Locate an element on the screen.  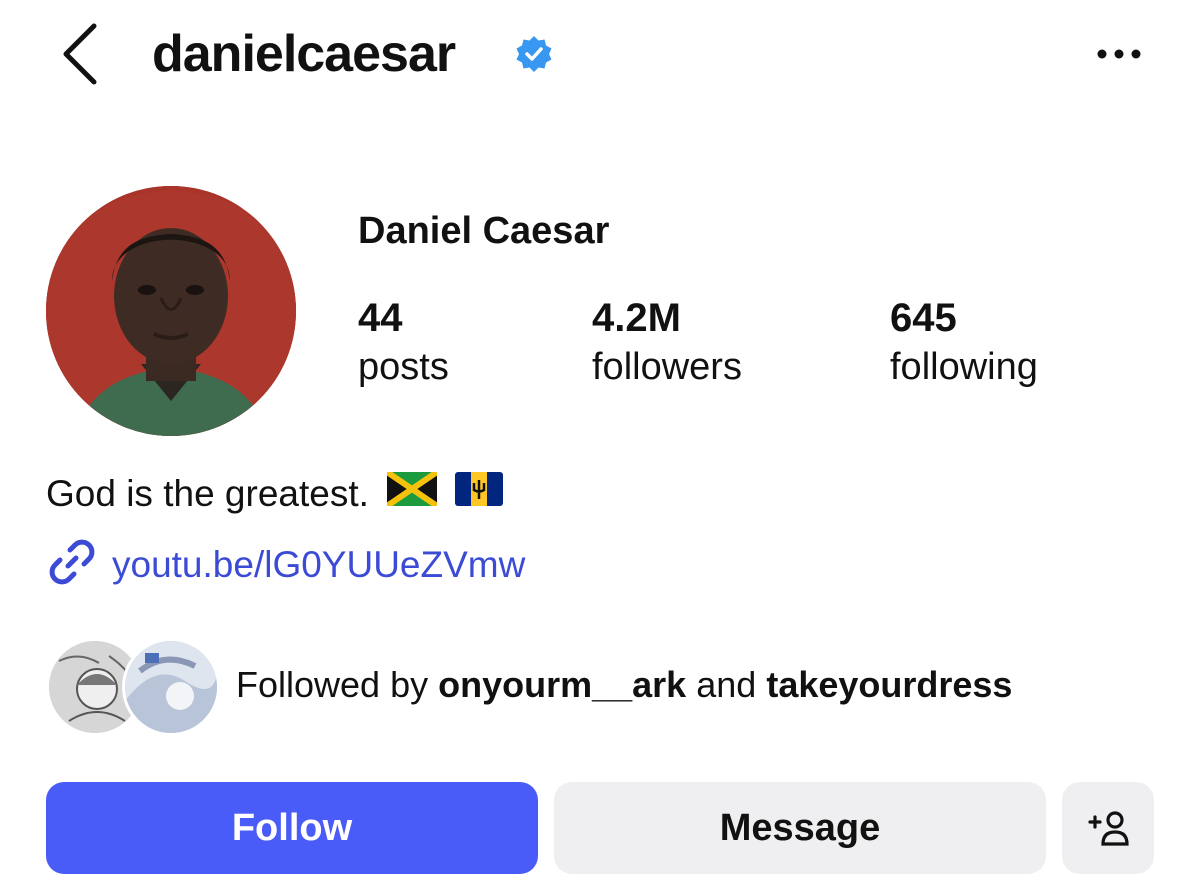
link-text: youtu.be/lG0YUUeZVmw is located at coordinates (318, 565).